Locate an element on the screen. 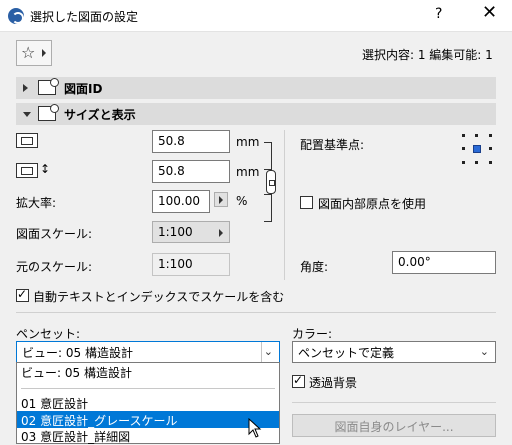  chain-link-icon is located at coordinates (271, 182).